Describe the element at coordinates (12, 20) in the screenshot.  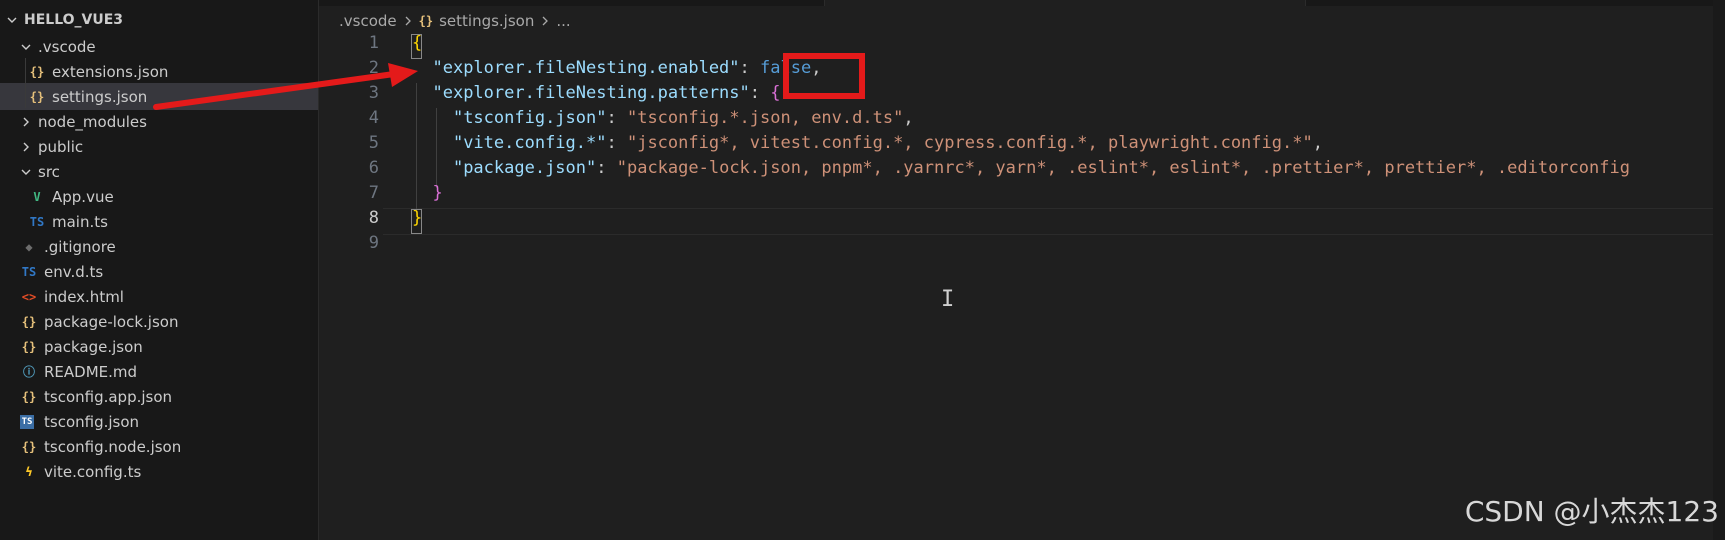
I see `chevron-down-icon` at that location.